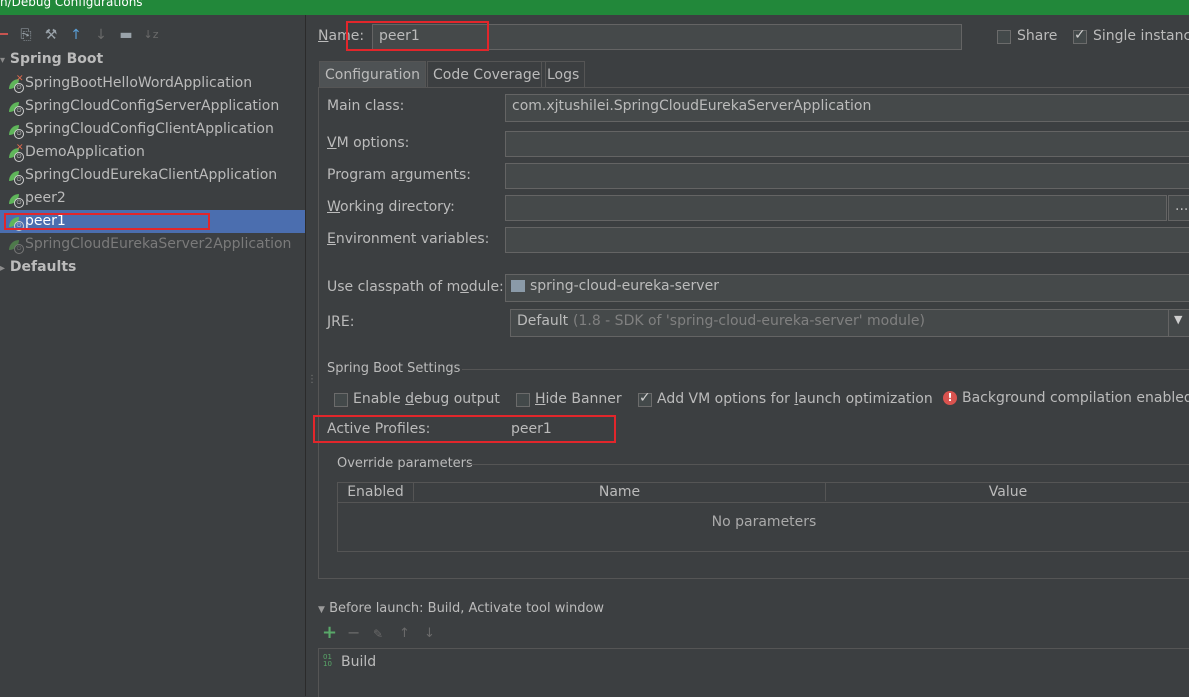 This screenshot has height=697, width=1189. Describe the element at coordinates (152, 175) in the screenshot. I see `tree-item-springcloudeurekaclientapplication: ⏻ SpringCloudEurekaClientApplication` at that location.